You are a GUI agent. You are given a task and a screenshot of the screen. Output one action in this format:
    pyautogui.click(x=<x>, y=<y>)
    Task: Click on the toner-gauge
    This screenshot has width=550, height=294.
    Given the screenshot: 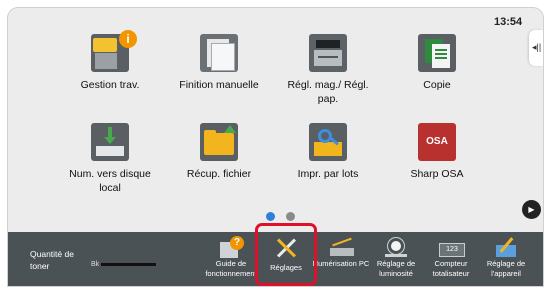 What is the action you would take?
    pyautogui.click(x=128, y=264)
    